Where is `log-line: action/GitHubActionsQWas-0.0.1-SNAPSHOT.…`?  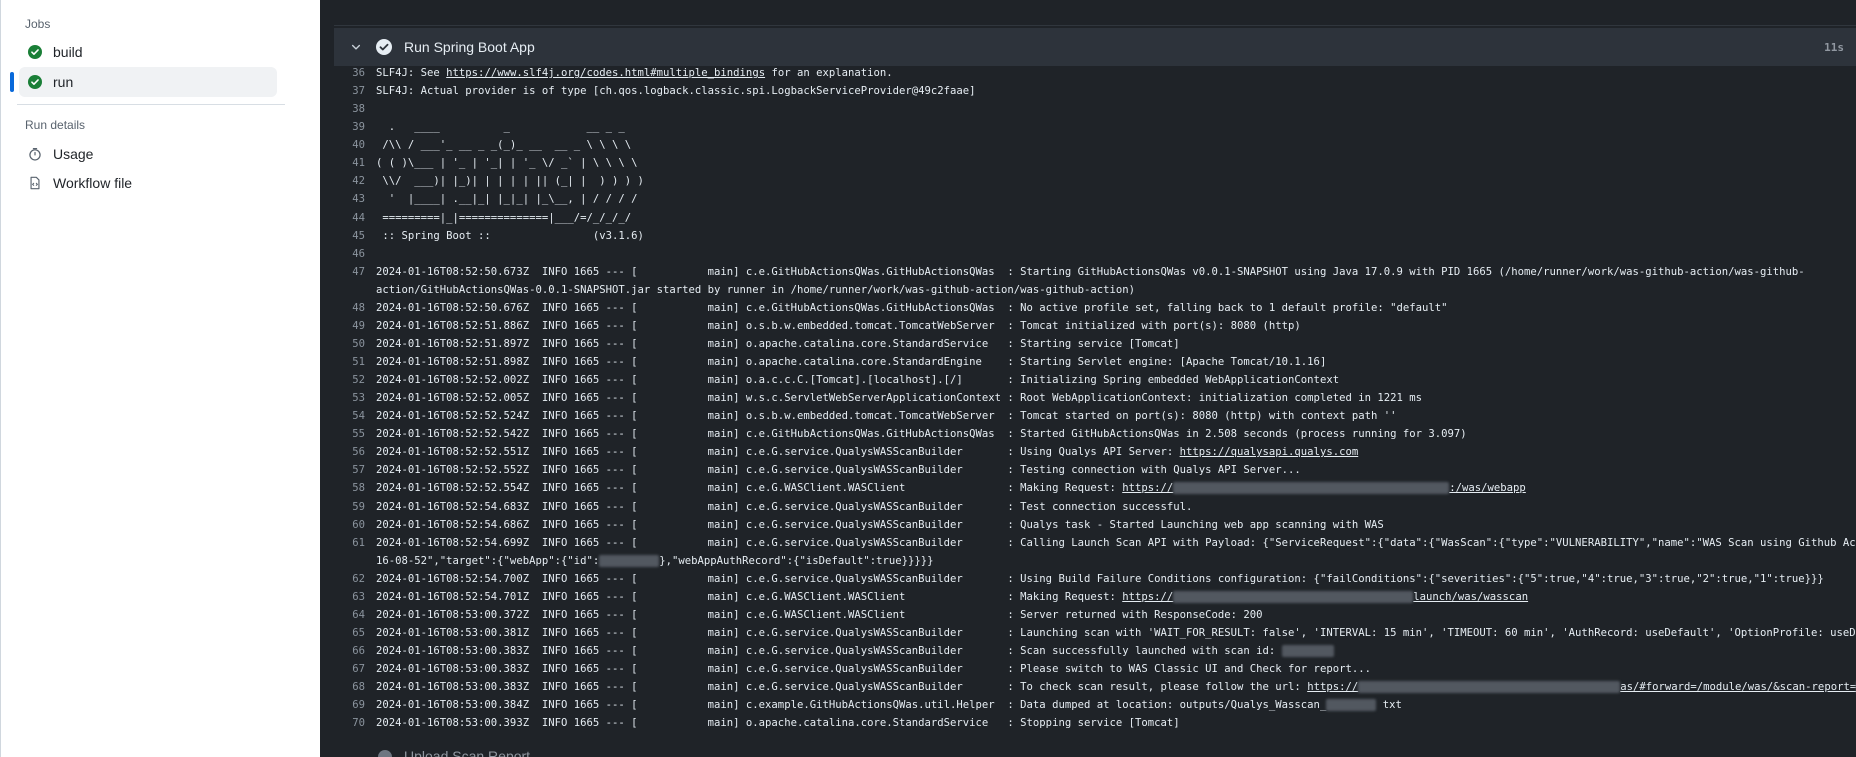
log-line: action/GitHubActionsQWas-0.0.1-SNAPSHOT.… is located at coordinates (1095, 290).